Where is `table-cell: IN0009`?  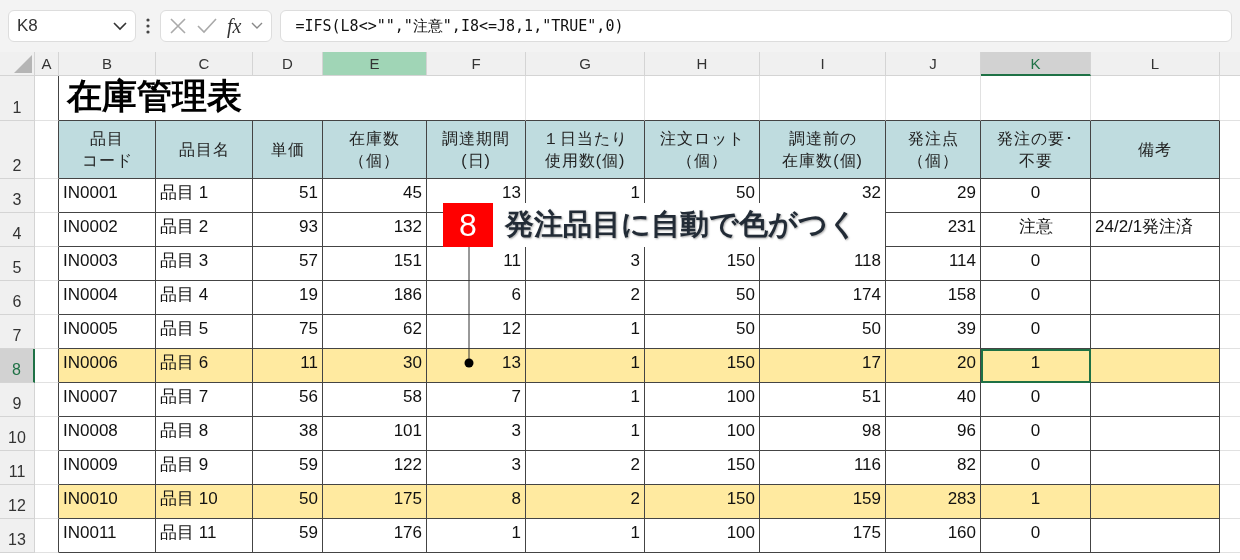
table-cell: IN0009 is located at coordinates (107, 468).